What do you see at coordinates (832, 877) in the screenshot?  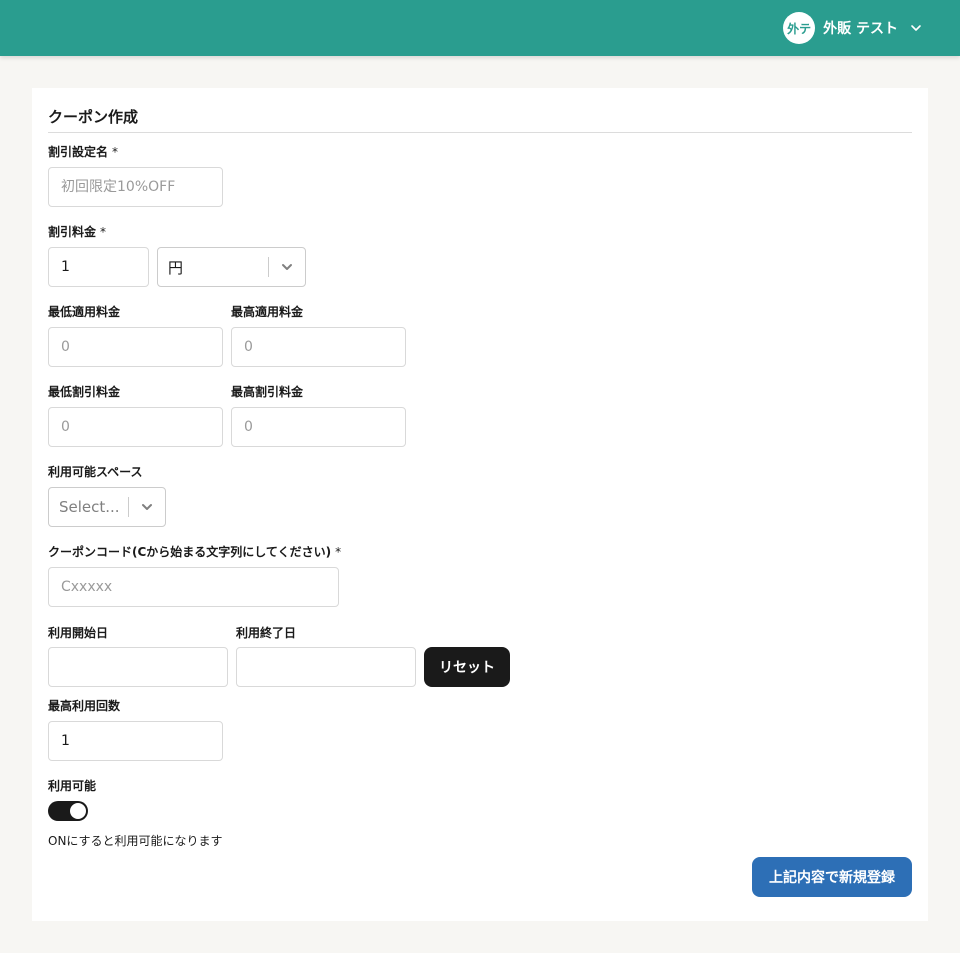 I see `submit-button: 上記内容で新規登録` at bounding box center [832, 877].